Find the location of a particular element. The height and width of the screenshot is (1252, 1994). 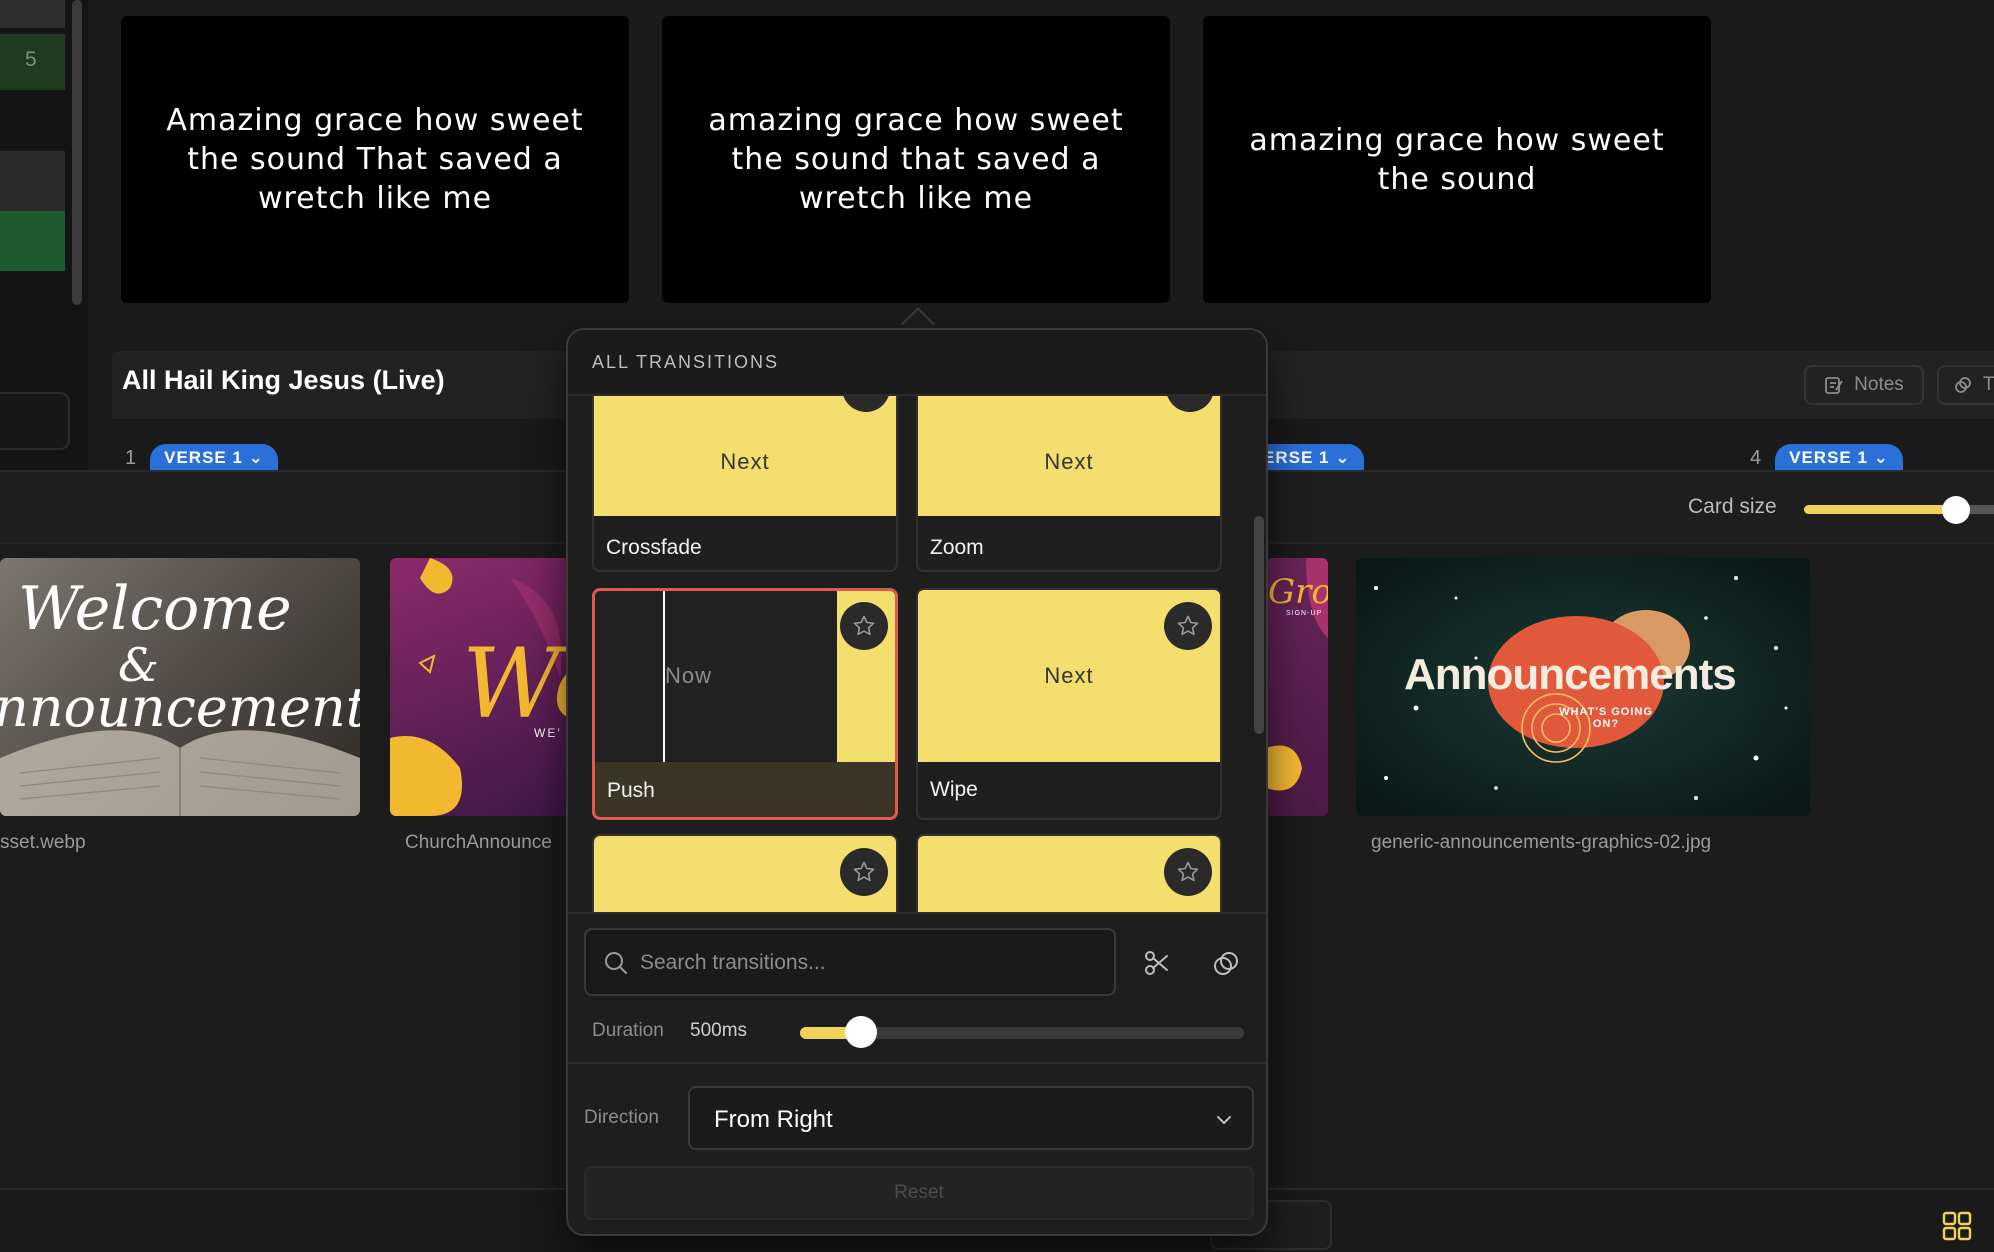

popover-header: ALL TRANSITIONS is located at coordinates (917, 363).